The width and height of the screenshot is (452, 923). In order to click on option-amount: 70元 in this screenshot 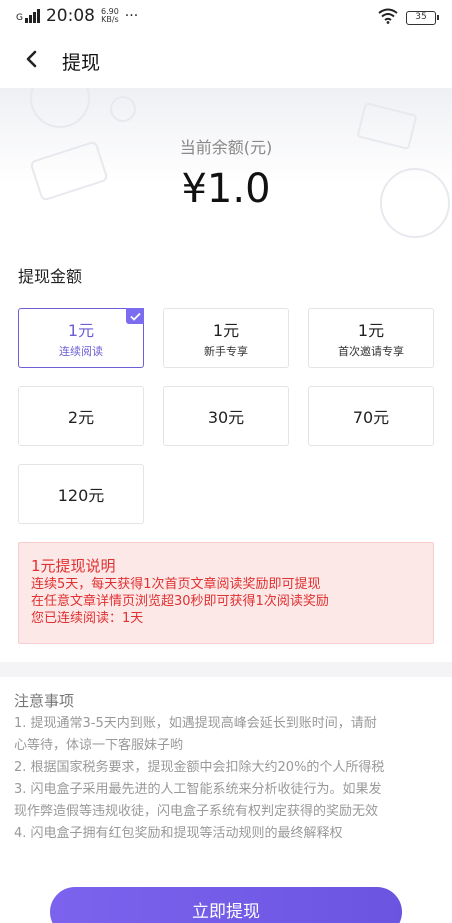, I will do `click(371, 417)`.